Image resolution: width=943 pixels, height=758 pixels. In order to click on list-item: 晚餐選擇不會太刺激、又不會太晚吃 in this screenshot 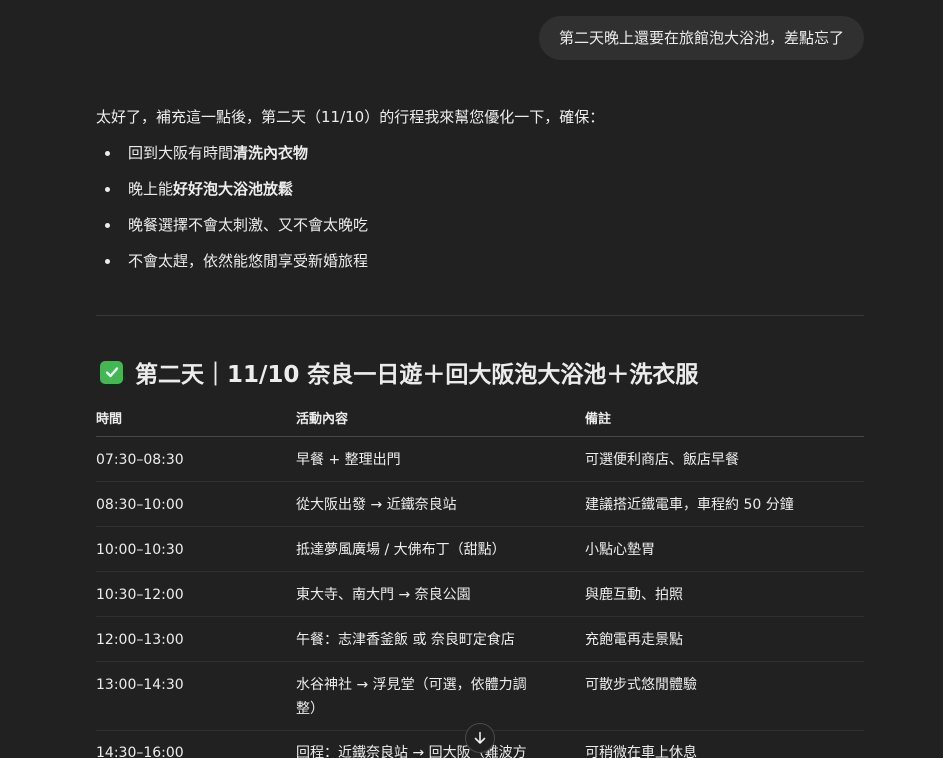, I will do `click(232, 232)`.